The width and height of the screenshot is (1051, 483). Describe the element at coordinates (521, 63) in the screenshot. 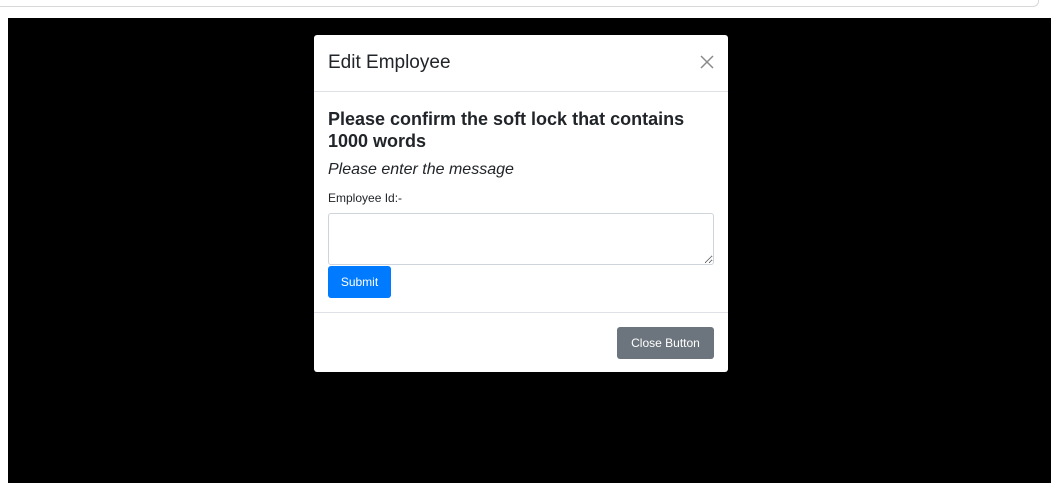

I see `modal-header: Edit Employee` at that location.